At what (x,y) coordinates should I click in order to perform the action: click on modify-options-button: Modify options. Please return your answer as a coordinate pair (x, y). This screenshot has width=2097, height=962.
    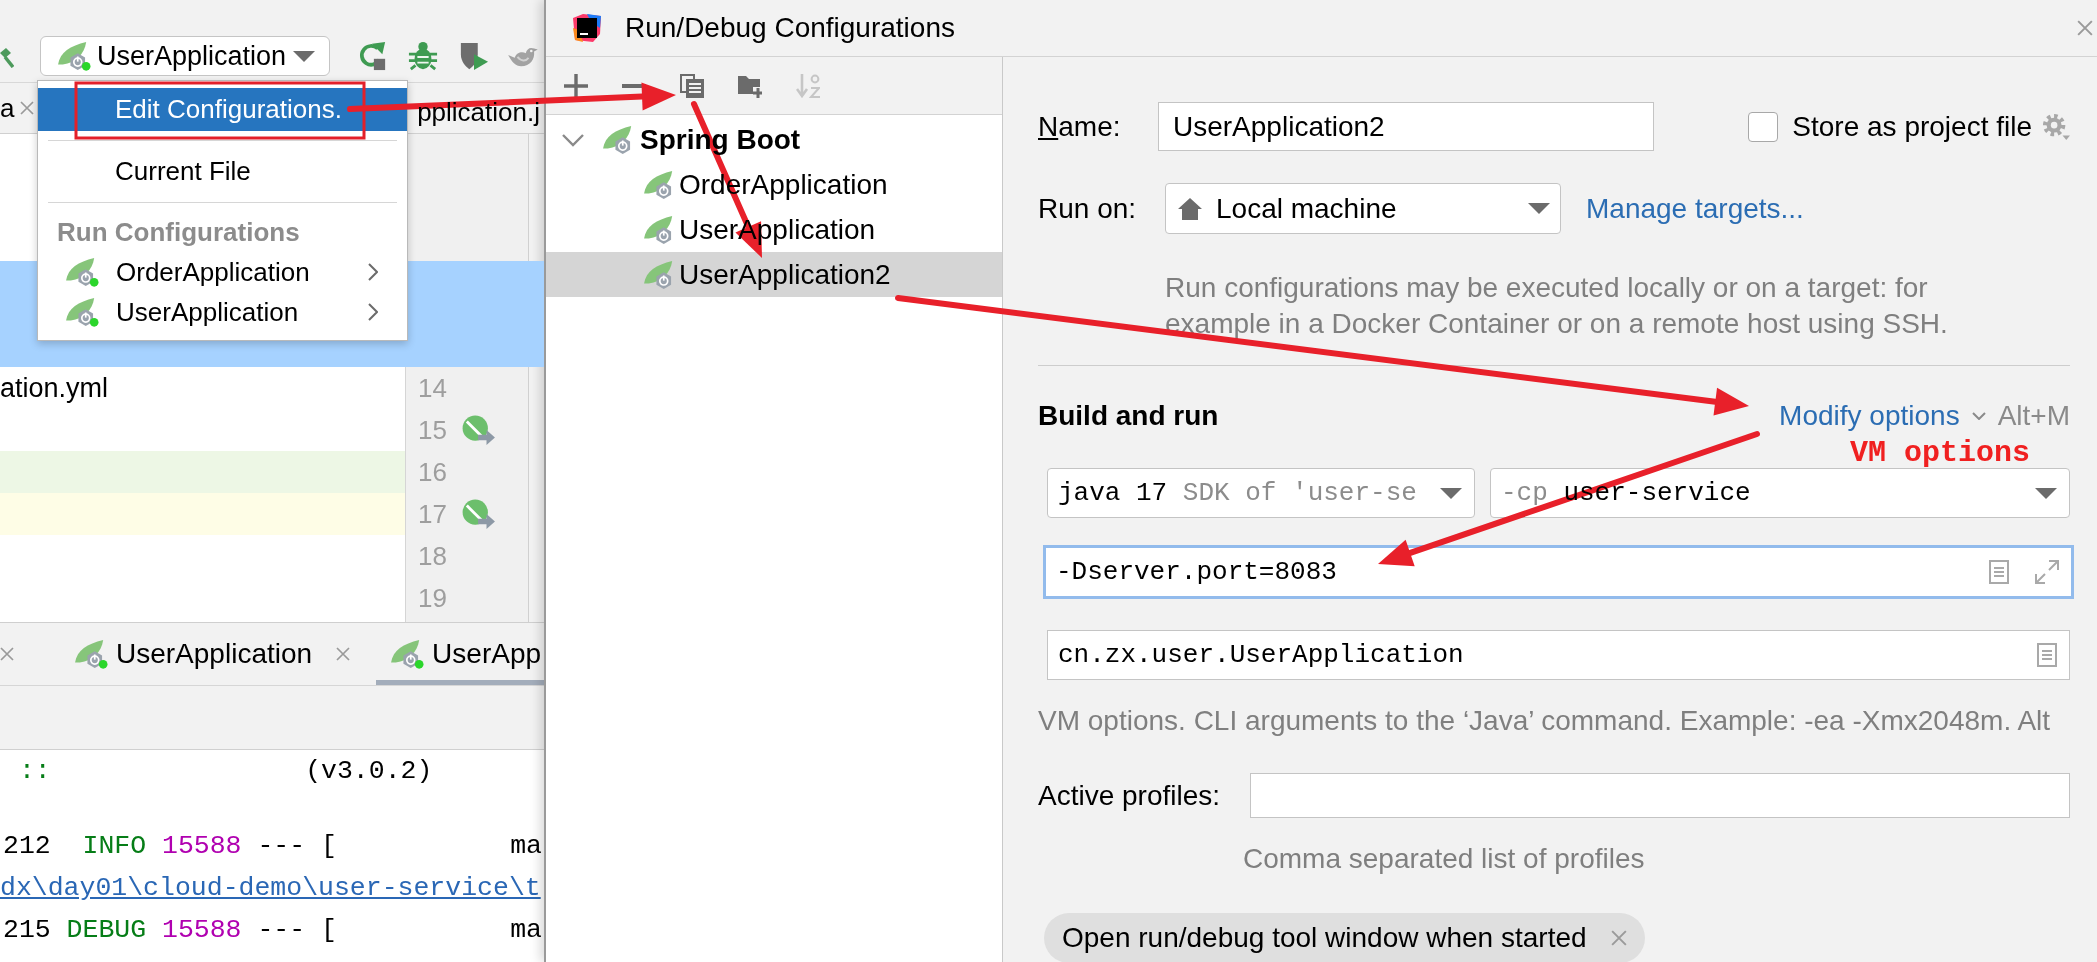
    Looking at the image, I should click on (1882, 416).